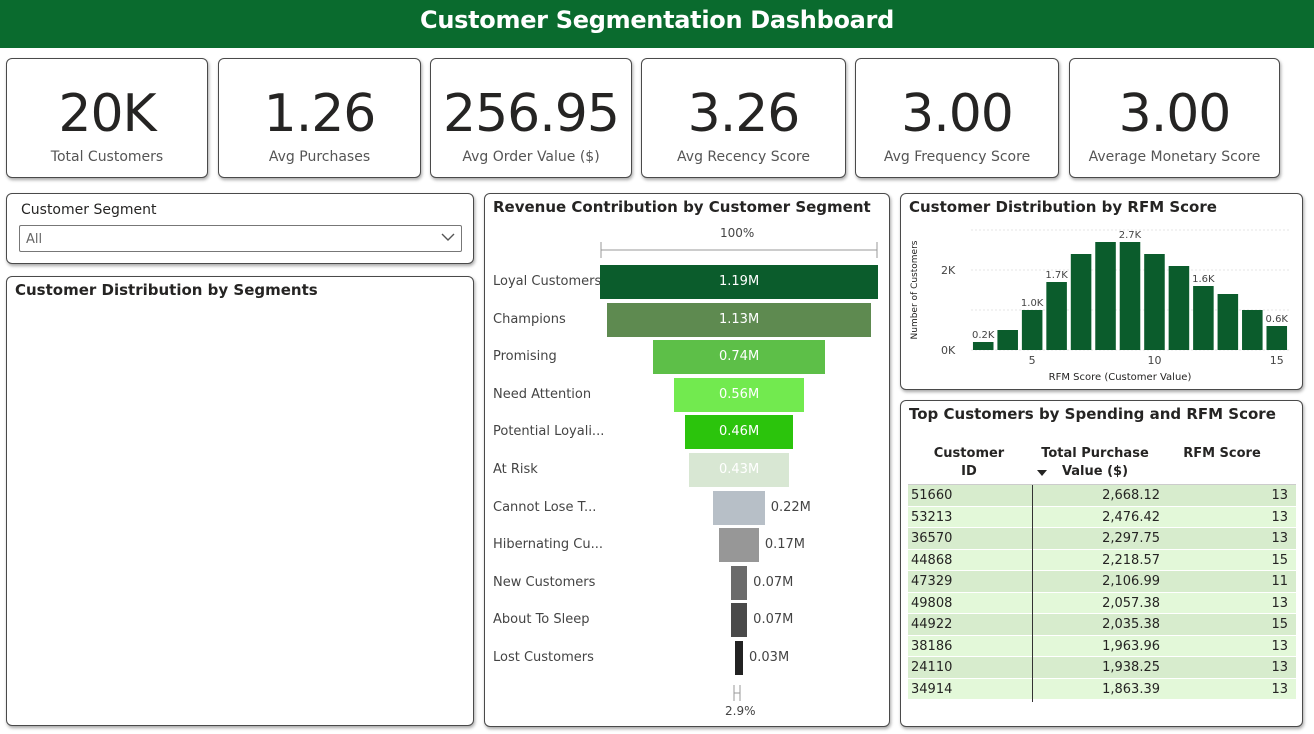 The height and width of the screenshot is (734, 1314). What do you see at coordinates (116, 557) in the screenshot?
I see `treemap-tile-promising: Promising 2.42K` at bounding box center [116, 557].